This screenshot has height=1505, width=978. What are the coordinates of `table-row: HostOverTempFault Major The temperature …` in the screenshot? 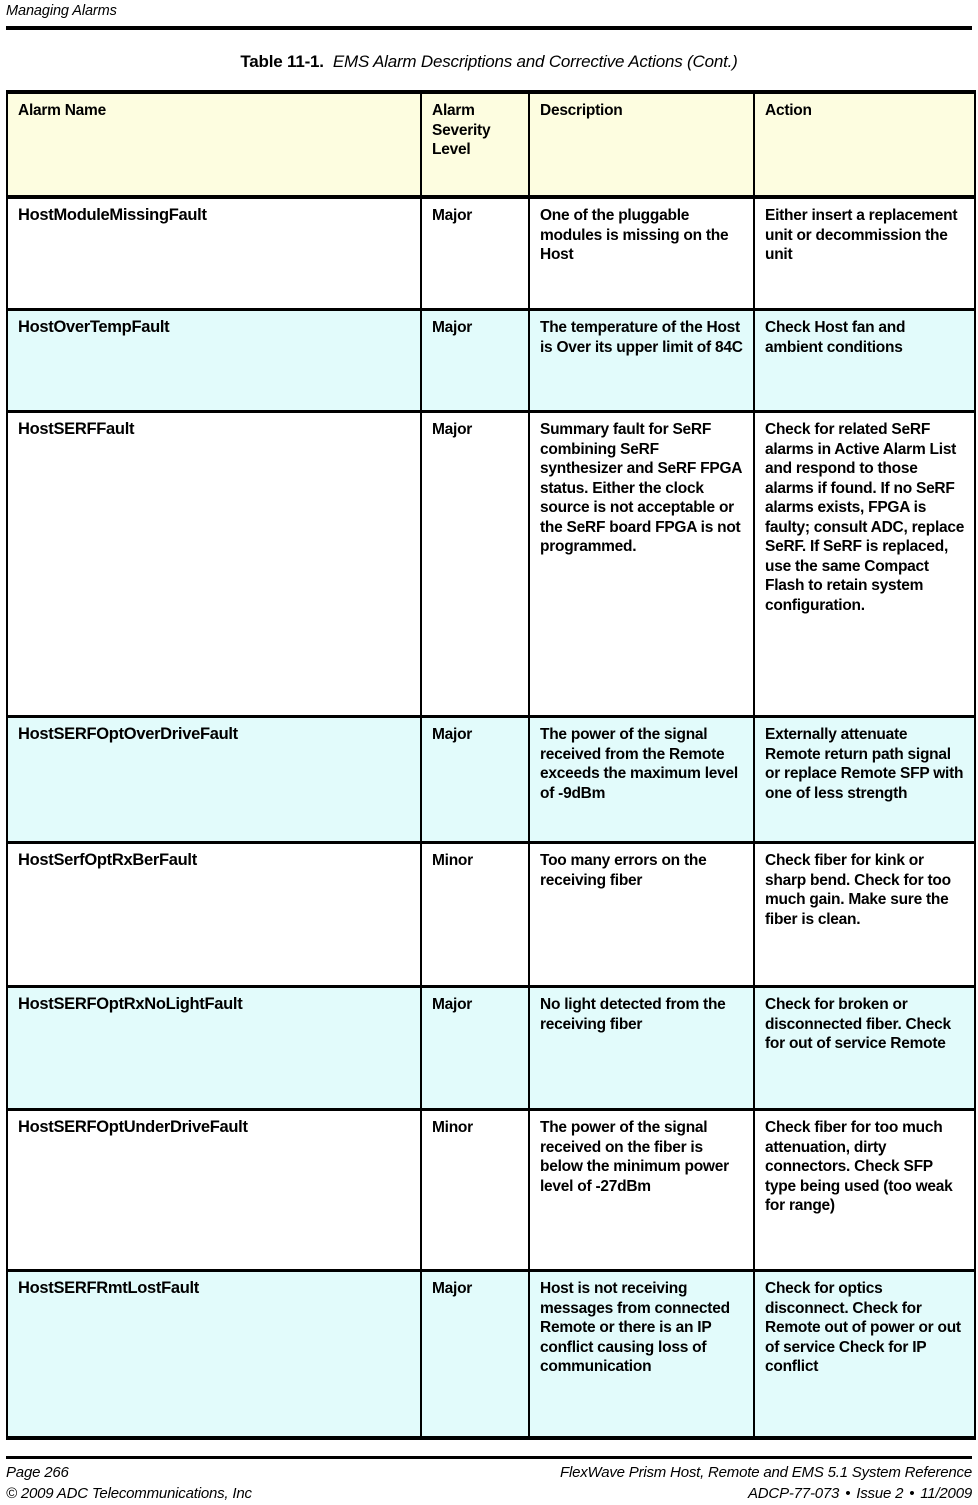 It's located at (491, 360).